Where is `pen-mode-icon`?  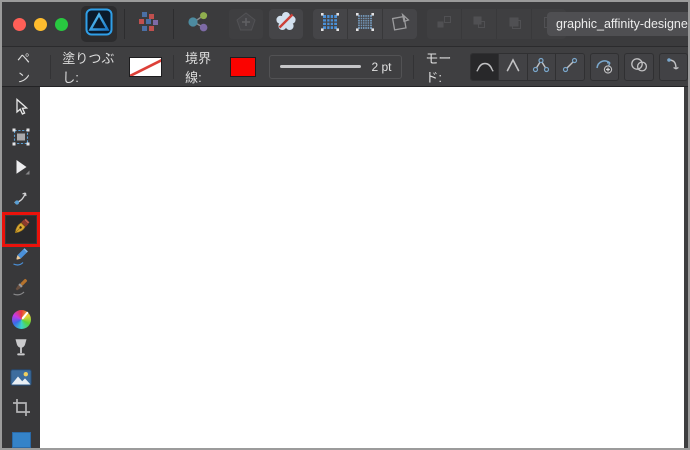
pen-mode-icon is located at coordinates (485, 66).